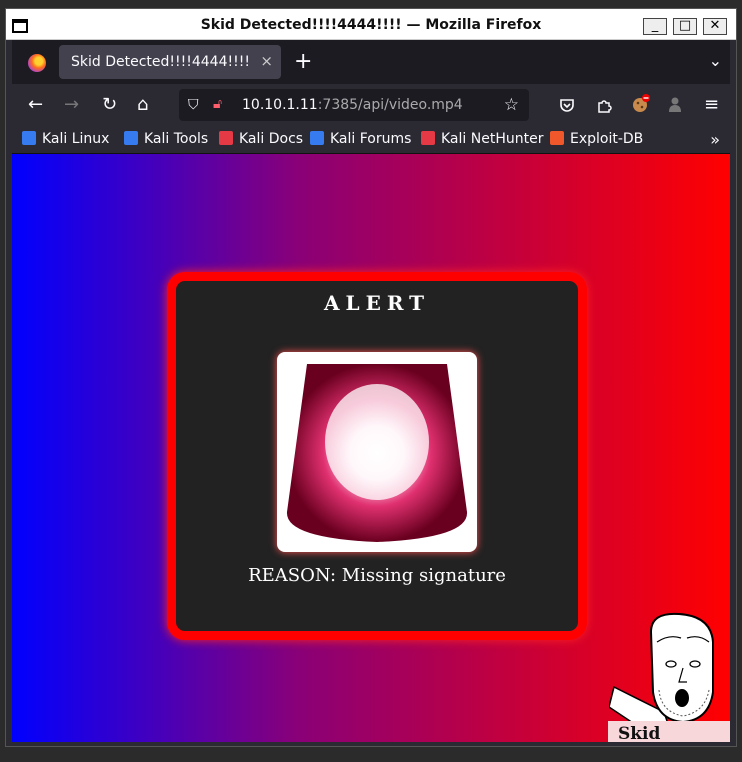 The width and height of the screenshot is (742, 762). Describe the element at coordinates (109, 104) in the screenshot. I see `reload-icon: ↻` at that location.